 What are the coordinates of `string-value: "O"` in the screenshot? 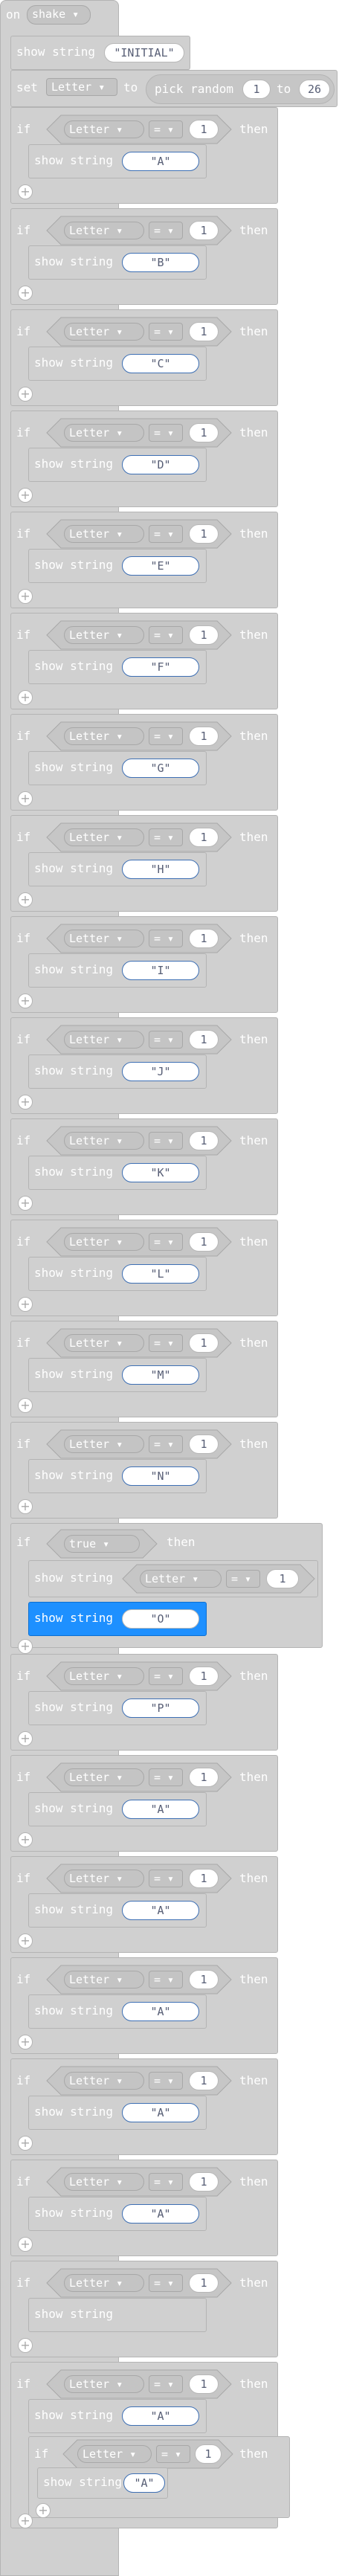 It's located at (160, 1619).